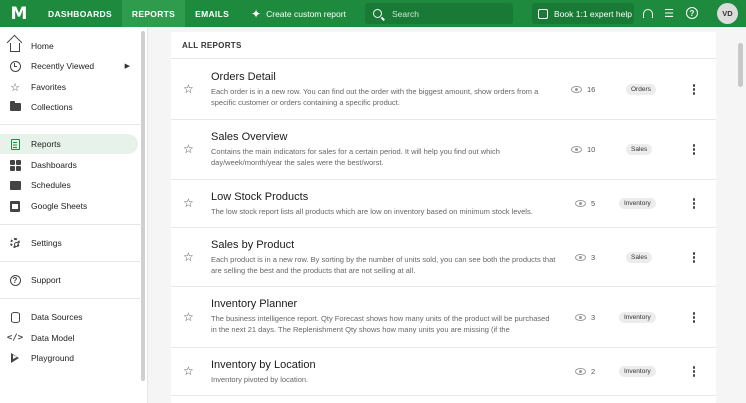 This screenshot has width=746, height=403. Describe the element at coordinates (669, 13) in the screenshot. I see `checklist-icon: ☰` at that location.